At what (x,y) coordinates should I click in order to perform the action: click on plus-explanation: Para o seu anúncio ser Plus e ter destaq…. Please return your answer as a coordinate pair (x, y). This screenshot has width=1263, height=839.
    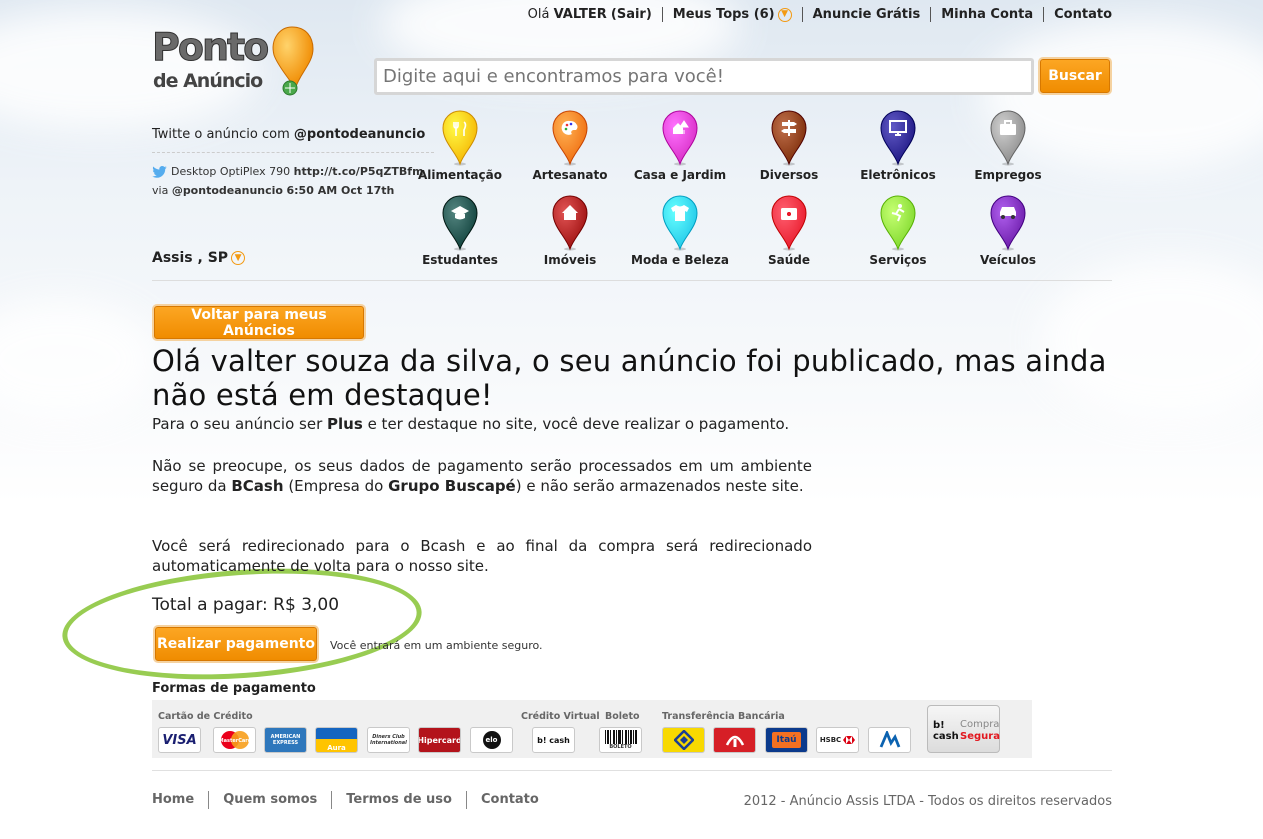
    Looking at the image, I should click on (471, 424).